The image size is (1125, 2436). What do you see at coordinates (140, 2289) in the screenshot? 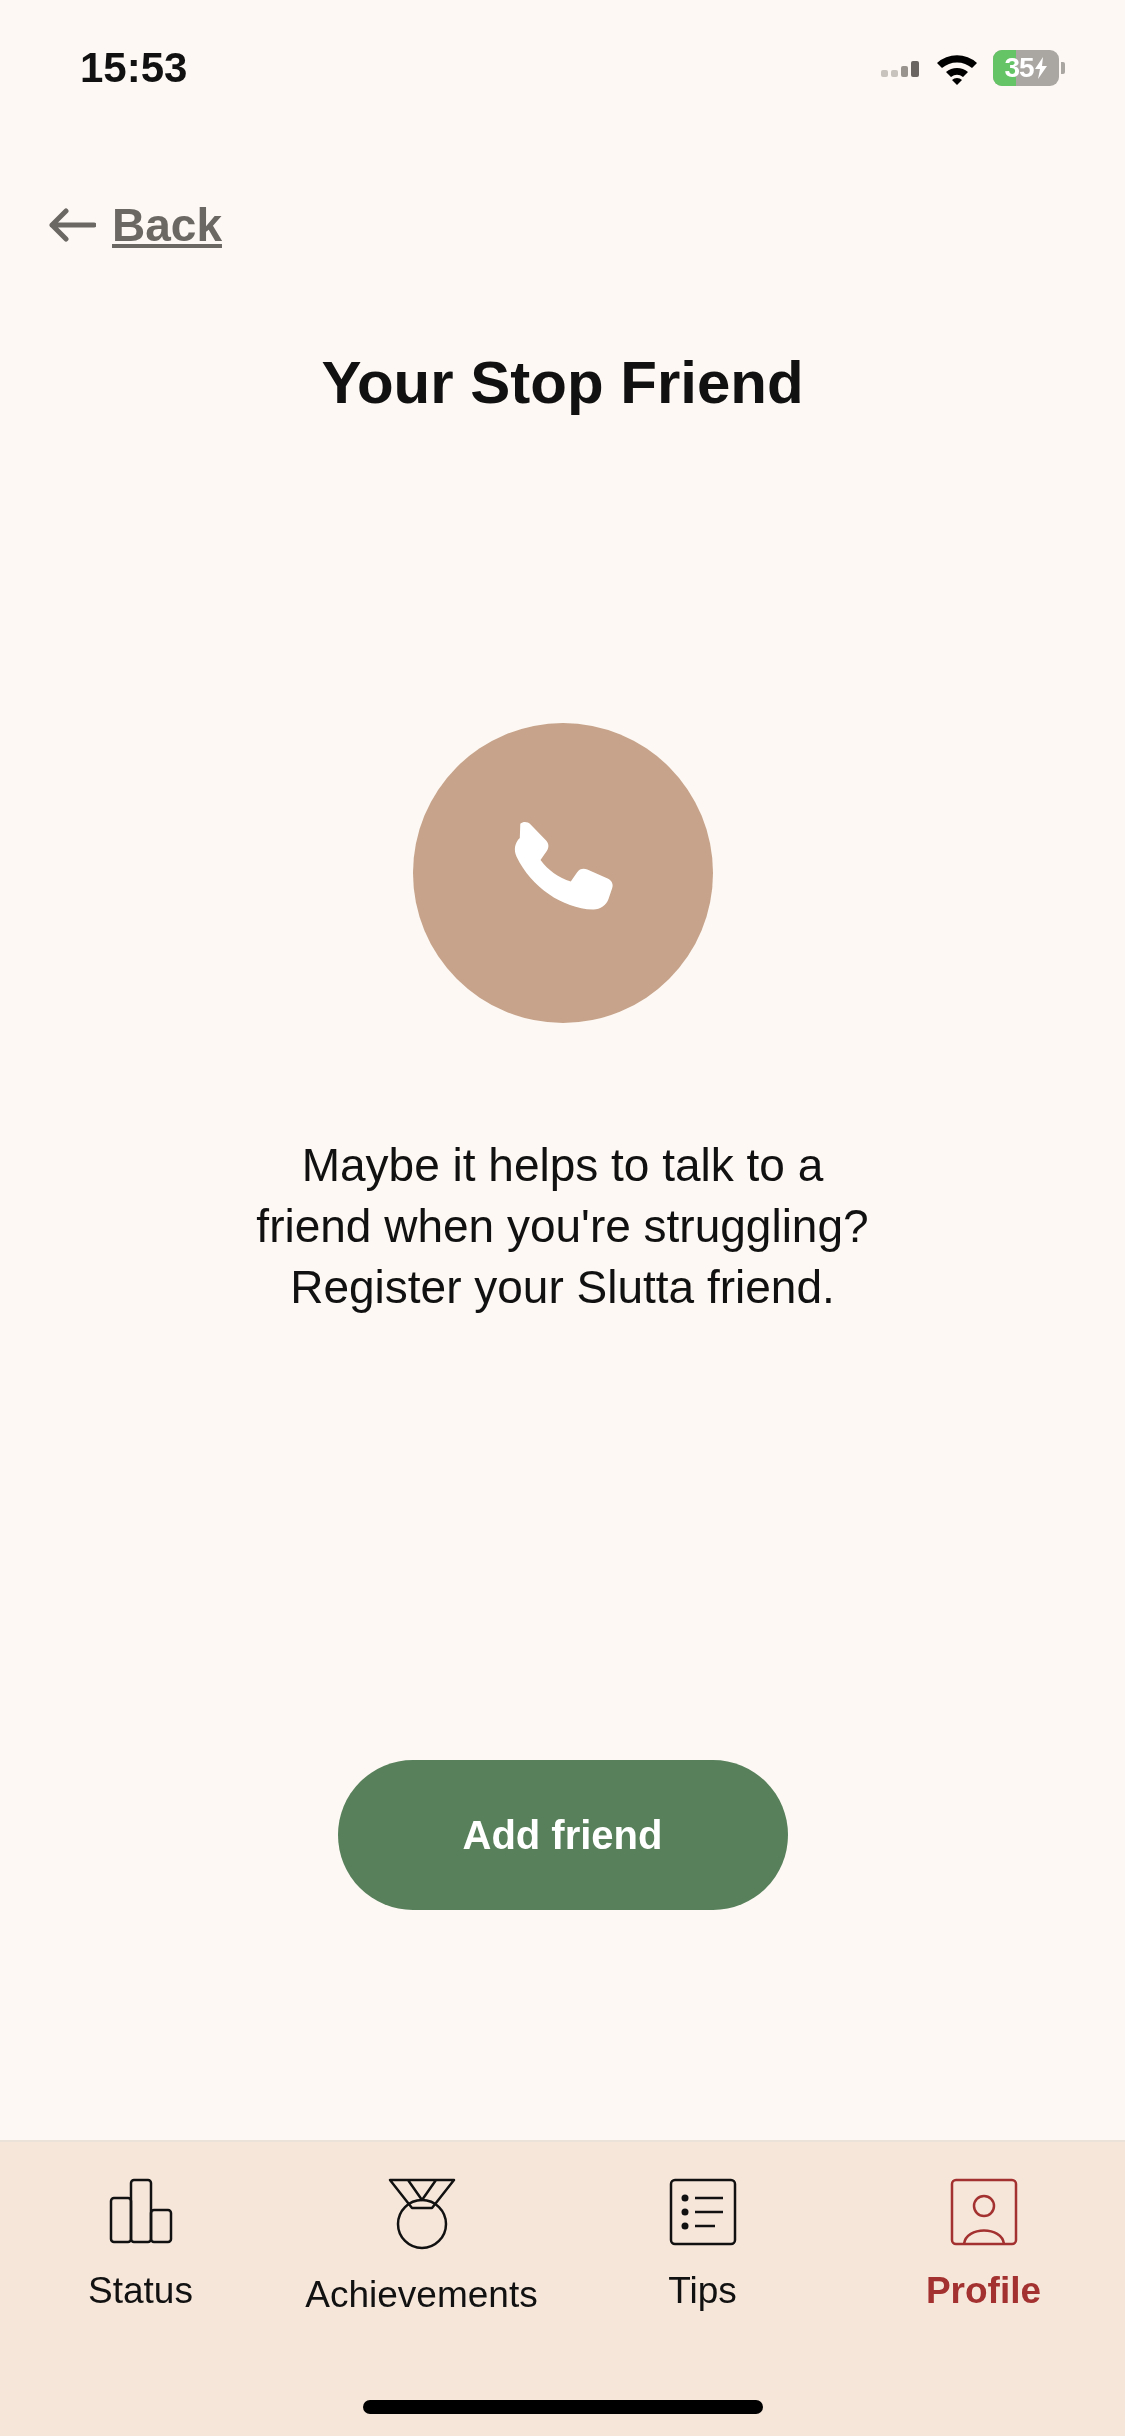
I see `tab-item: Status` at bounding box center [140, 2289].